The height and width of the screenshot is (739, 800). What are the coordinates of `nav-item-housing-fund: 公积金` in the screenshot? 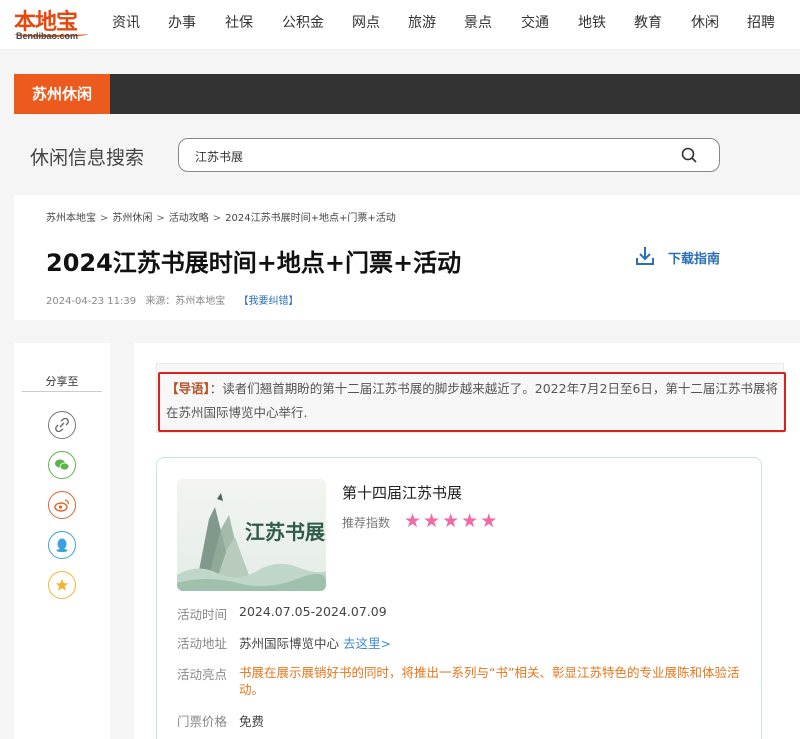 It's located at (303, 22).